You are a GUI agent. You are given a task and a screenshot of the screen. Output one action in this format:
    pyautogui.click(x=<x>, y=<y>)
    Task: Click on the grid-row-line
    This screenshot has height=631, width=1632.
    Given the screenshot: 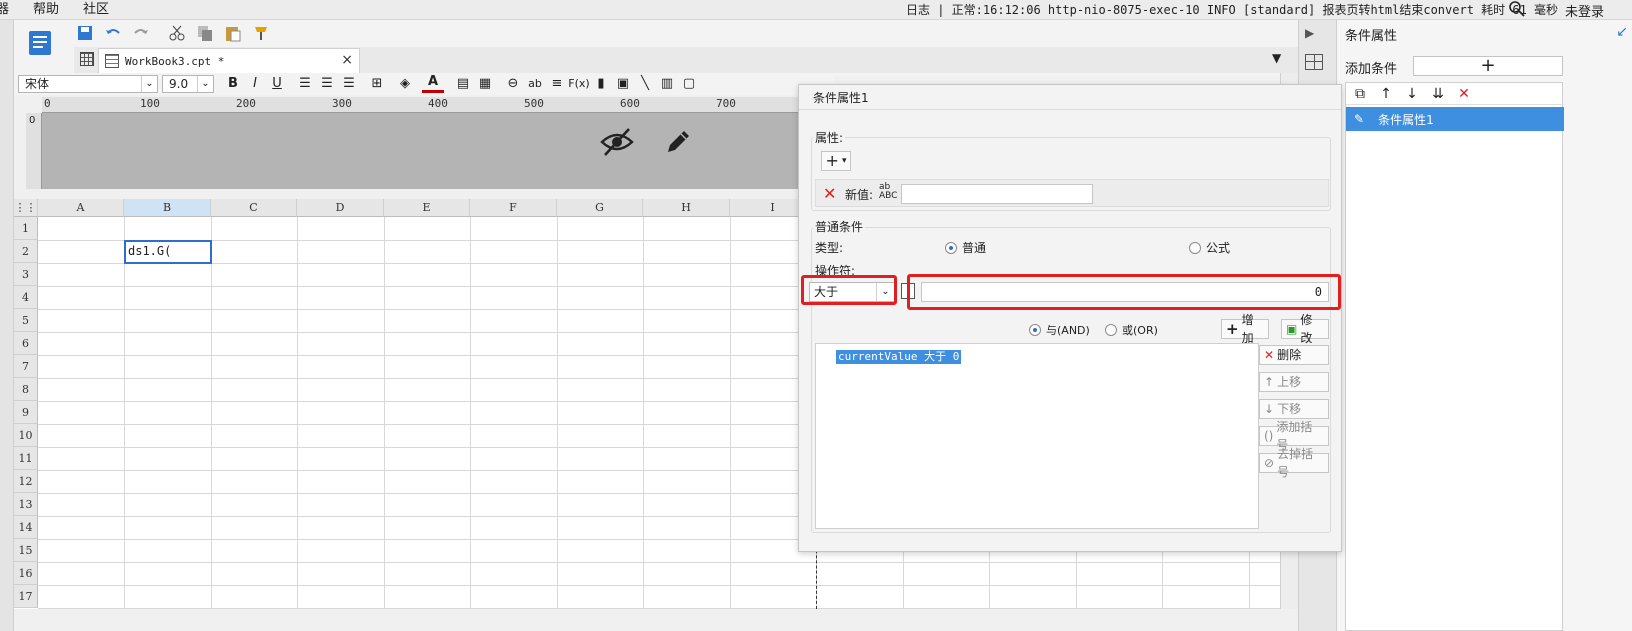 What is the action you would take?
    pyautogui.click(x=659, y=585)
    